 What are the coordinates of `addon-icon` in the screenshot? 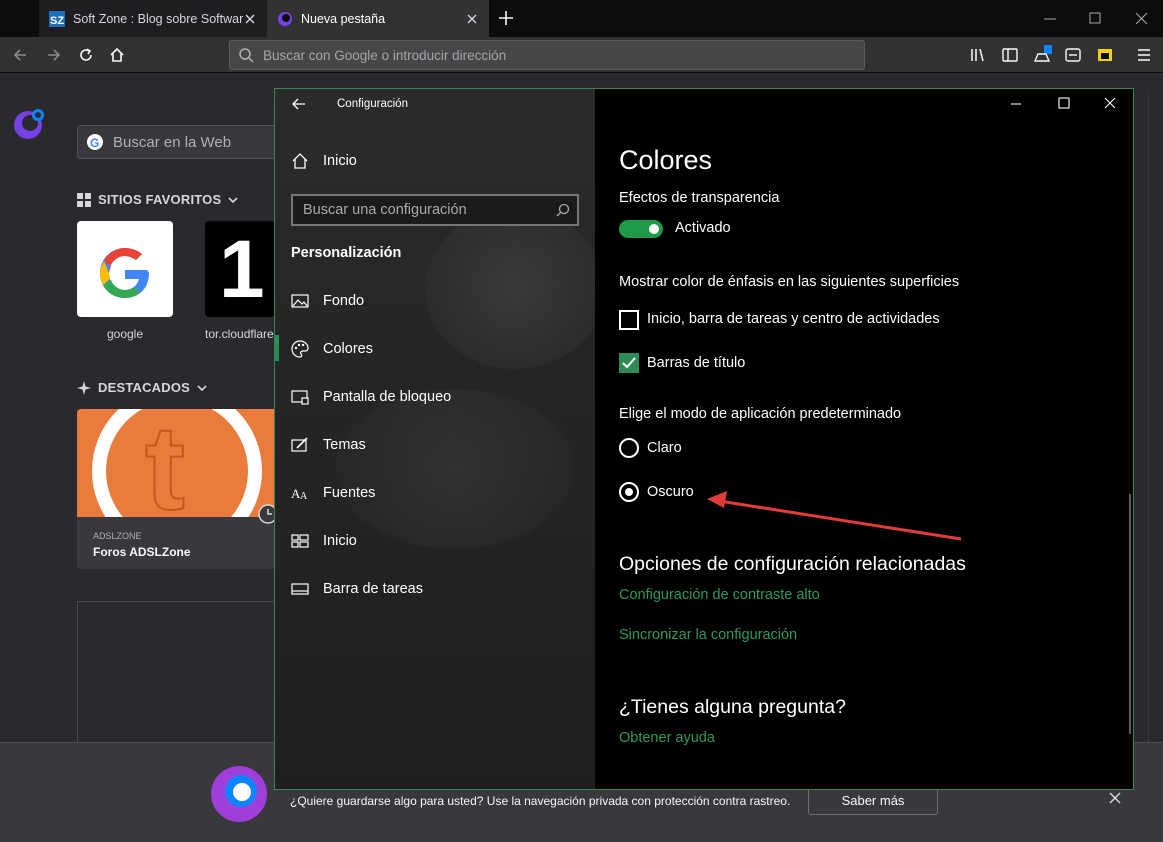 It's located at (1105, 55).